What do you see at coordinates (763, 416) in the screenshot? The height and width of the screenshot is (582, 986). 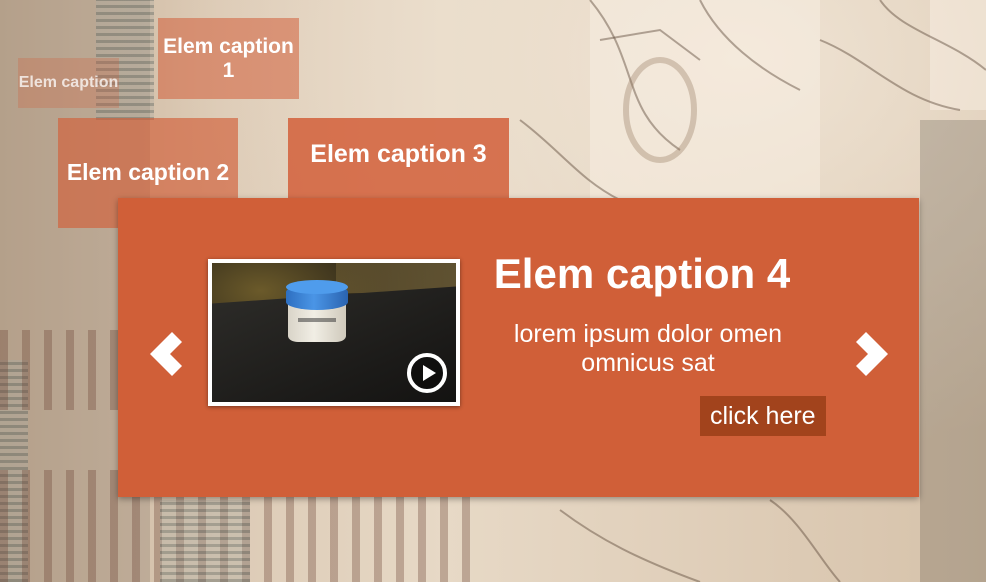 I see `click-here-button: click here` at bounding box center [763, 416].